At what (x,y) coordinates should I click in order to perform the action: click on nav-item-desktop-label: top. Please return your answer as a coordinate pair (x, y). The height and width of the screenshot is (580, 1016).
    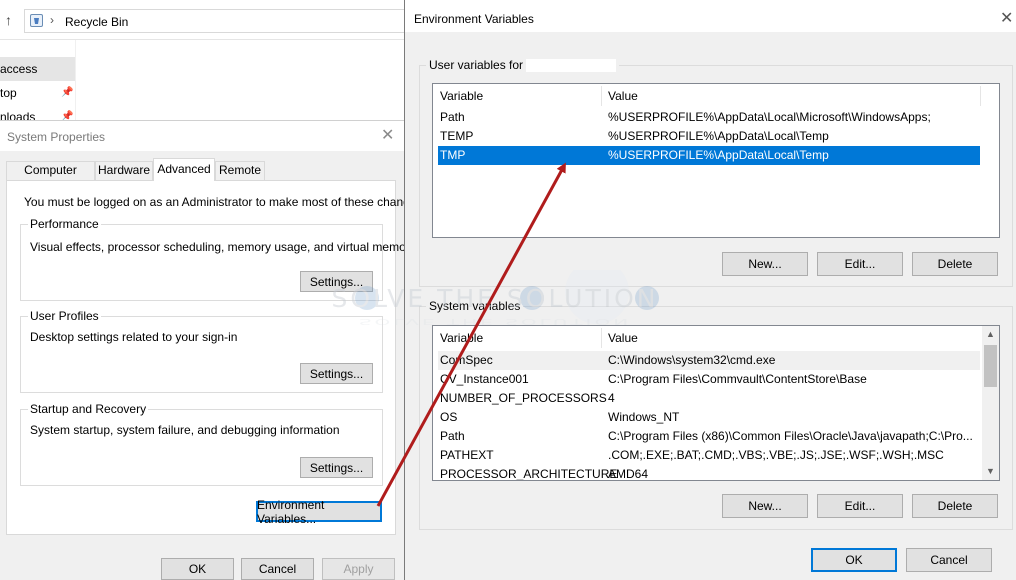
    Looking at the image, I should click on (8, 93).